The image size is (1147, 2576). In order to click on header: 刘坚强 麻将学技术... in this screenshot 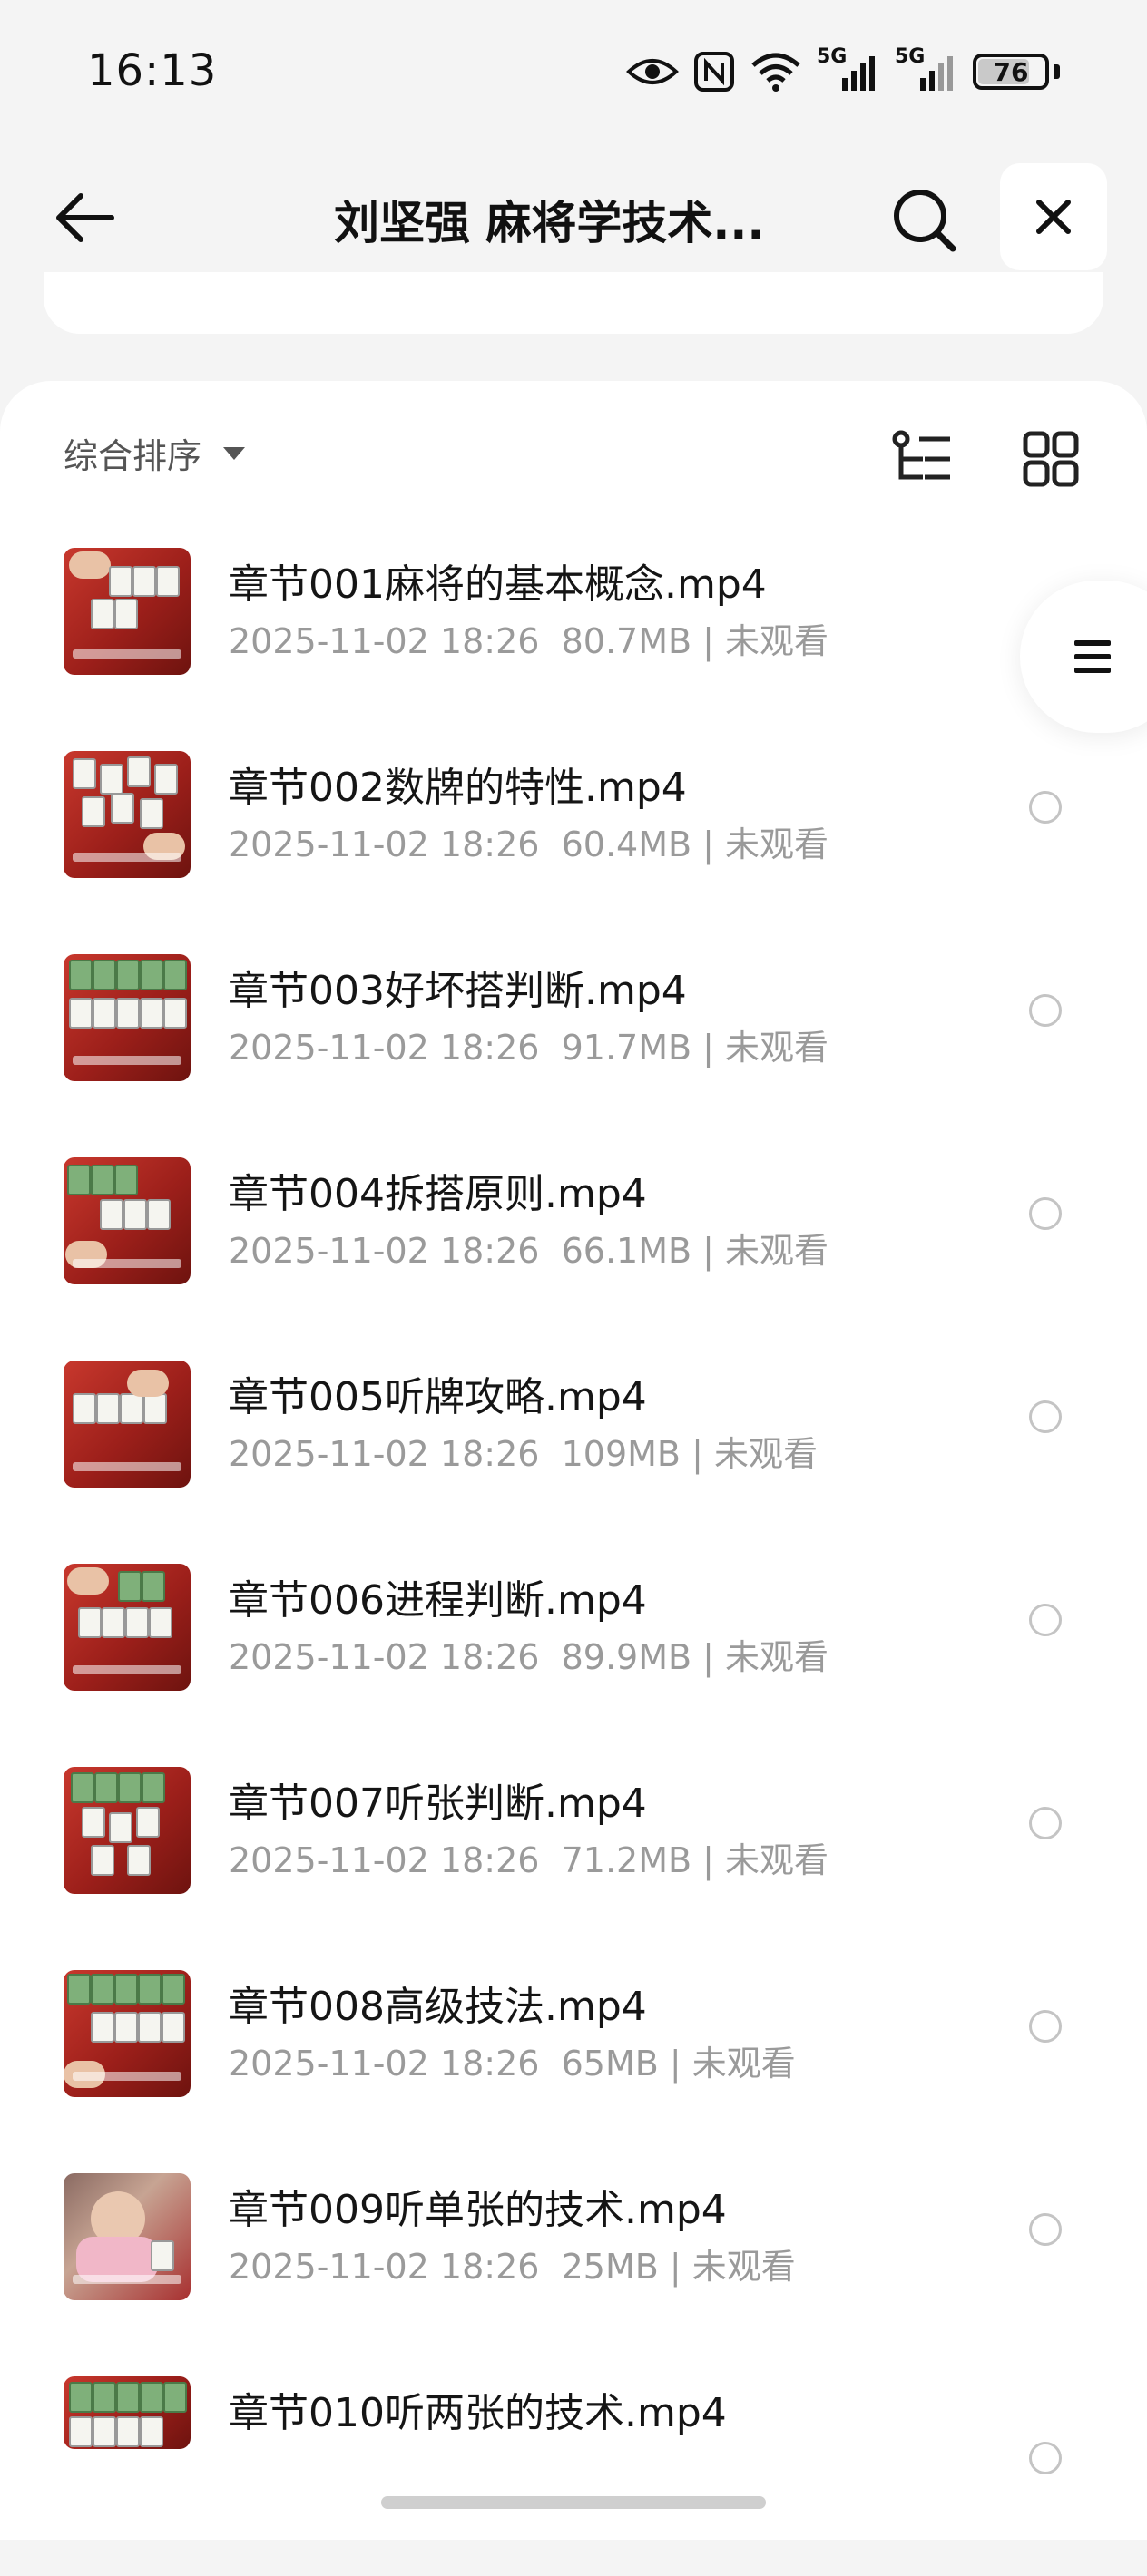, I will do `click(573, 217)`.